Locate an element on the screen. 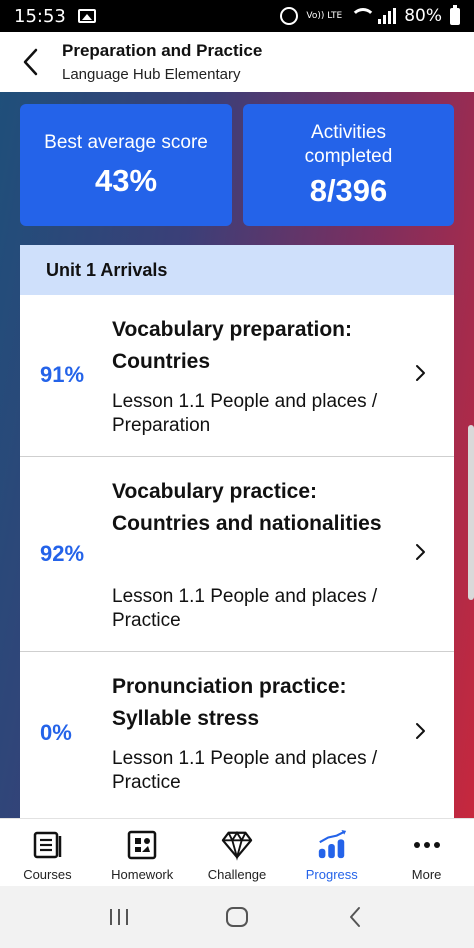 The width and height of the screenshot is (474, 948). recent-apps-button is located at coordinates (119, 917).